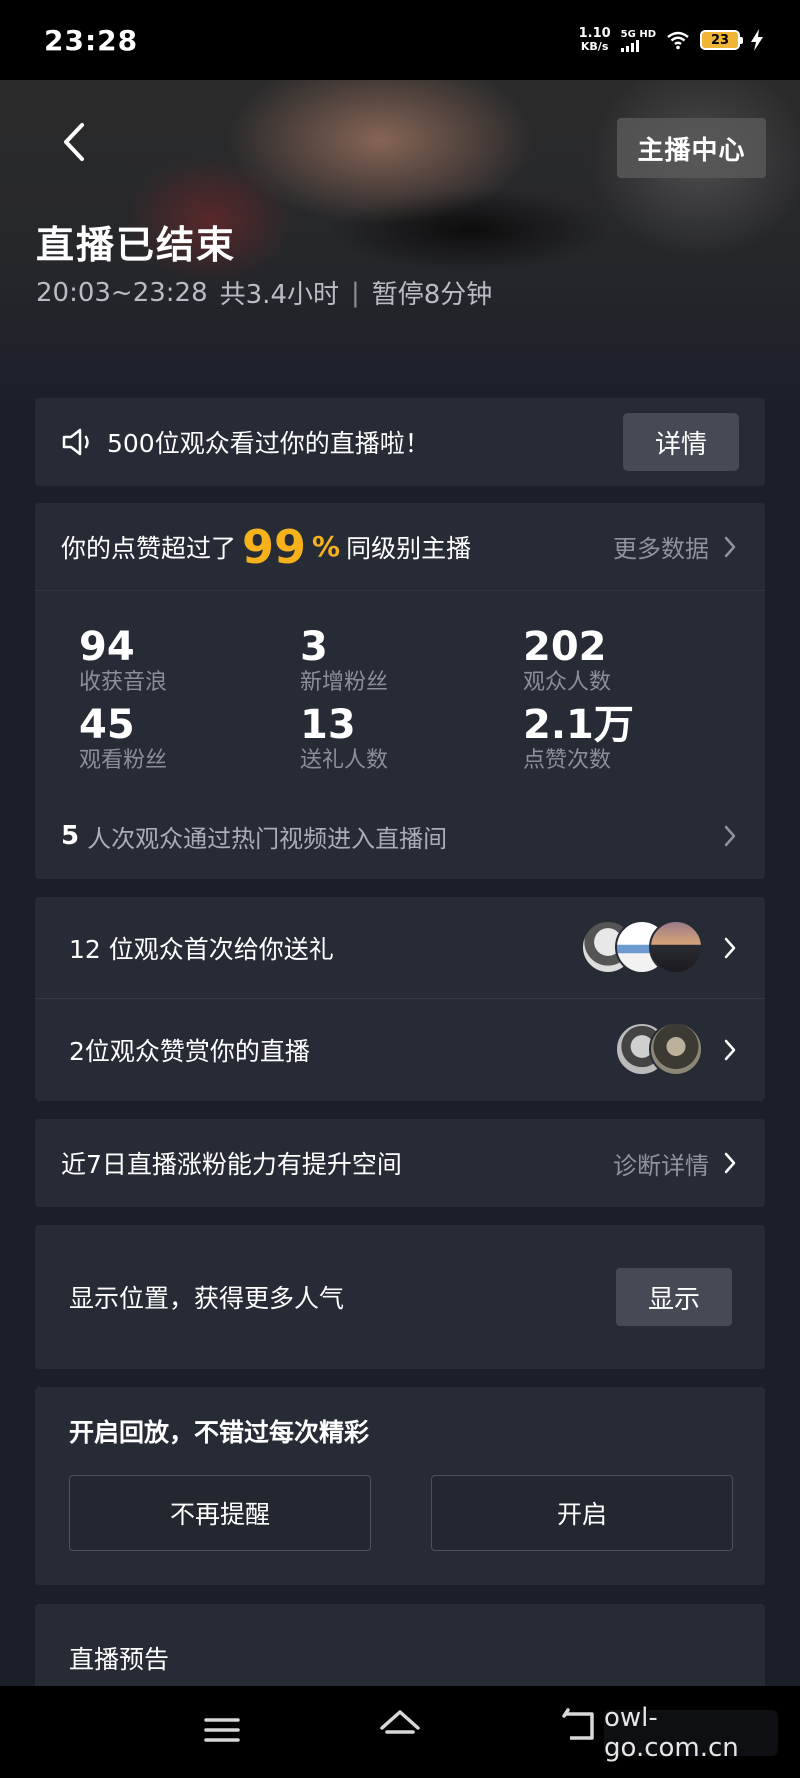  What do you see at coordinates (409, 548) in the screenshot?
I see `likes-ranking-suffix: 同级别主播` at bounding box center [409, 548].